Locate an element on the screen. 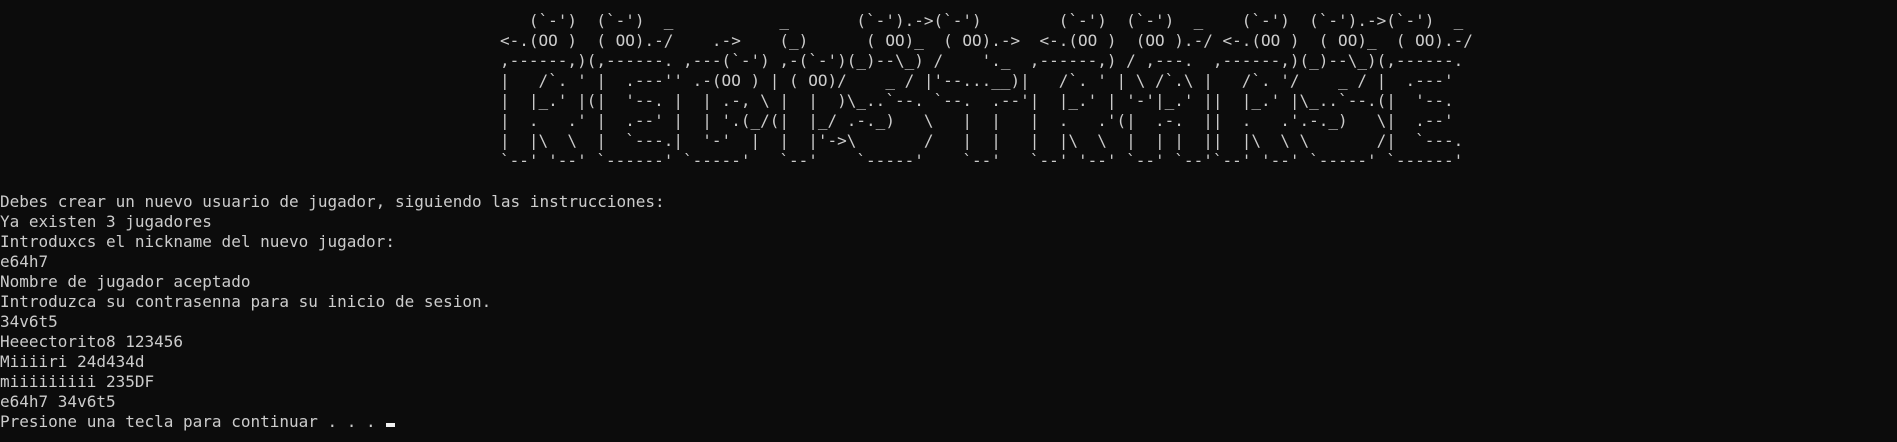 The width and height of the screenshot is (1897, 442). output-line: e64h7 34v6t5 is located at coordinates (58, 401).